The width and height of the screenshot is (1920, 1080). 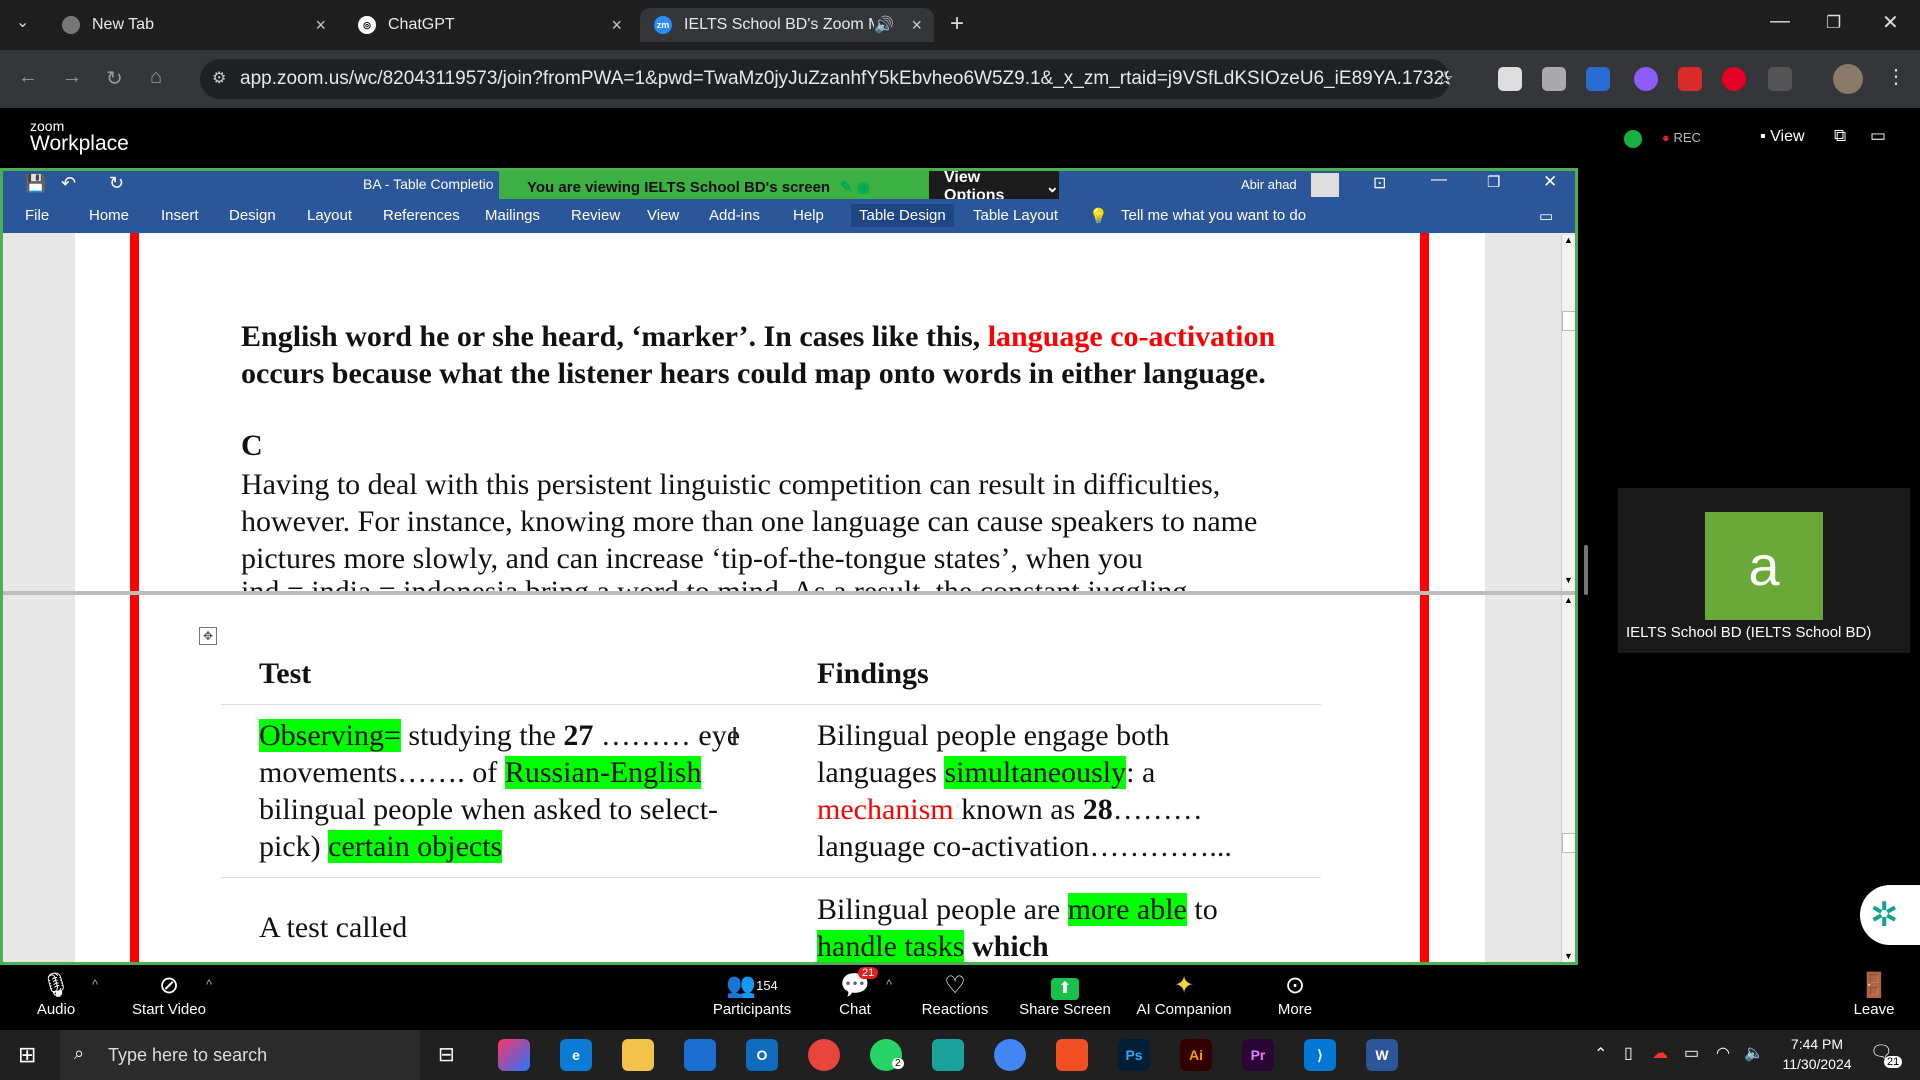 I want to click on lower-scrollbar: ▲ ▼, so click(x=1568, y=778).